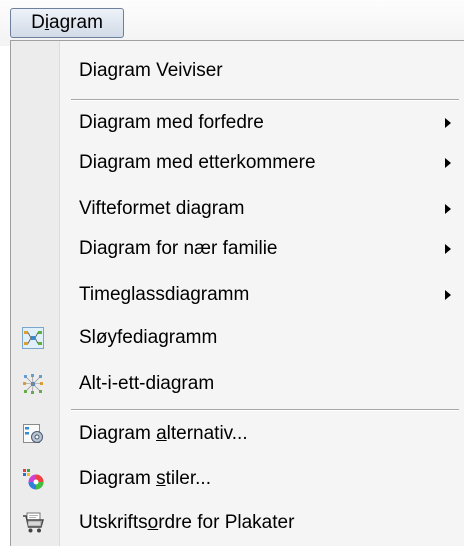 This screenshot has width=464, height=546. What do you see at coordinates (164, 294) in the screenshot?
I see `menu-item-label: Timeglassdiagramm` at bounding box center [164, 294].